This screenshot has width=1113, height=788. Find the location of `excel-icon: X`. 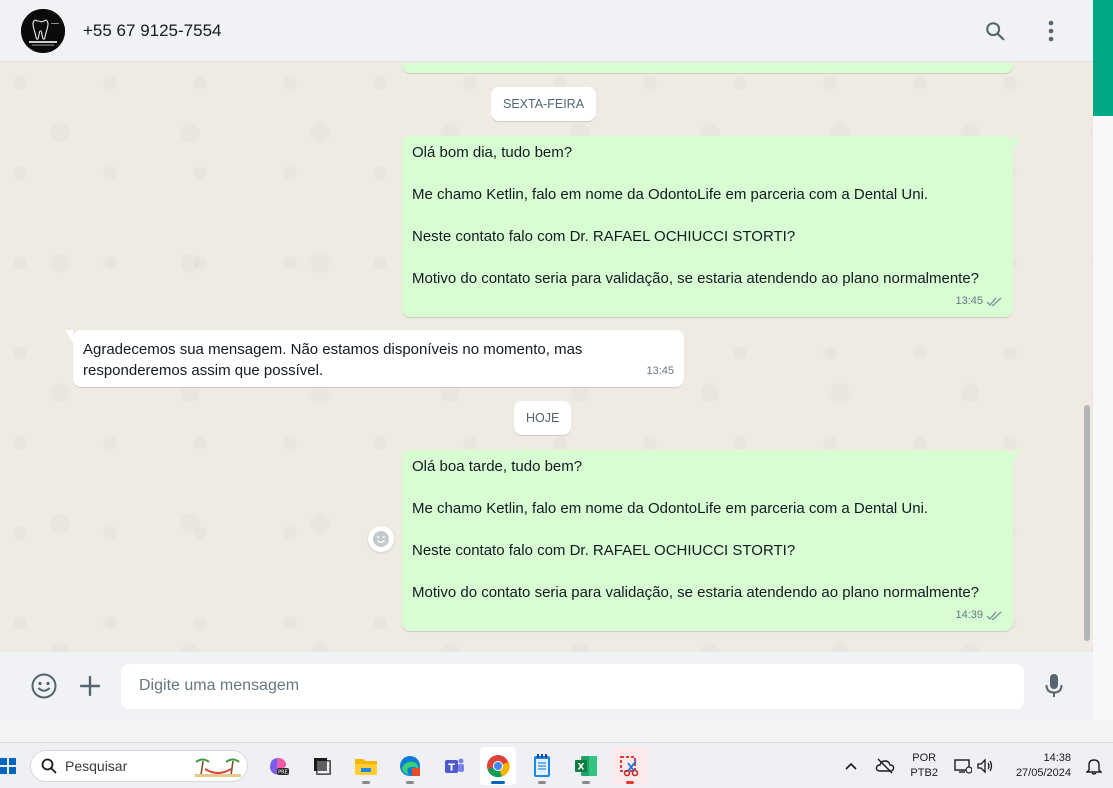

excel-icon: X is located at coordinates (586, 766).